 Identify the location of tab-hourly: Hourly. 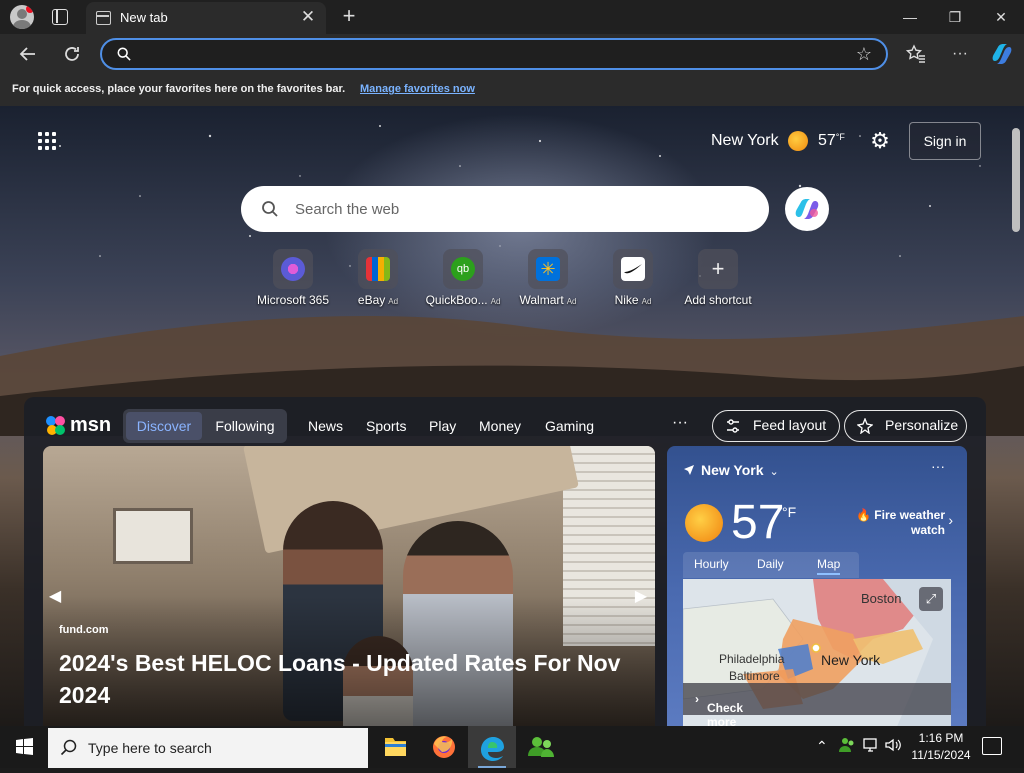
(711, 564).